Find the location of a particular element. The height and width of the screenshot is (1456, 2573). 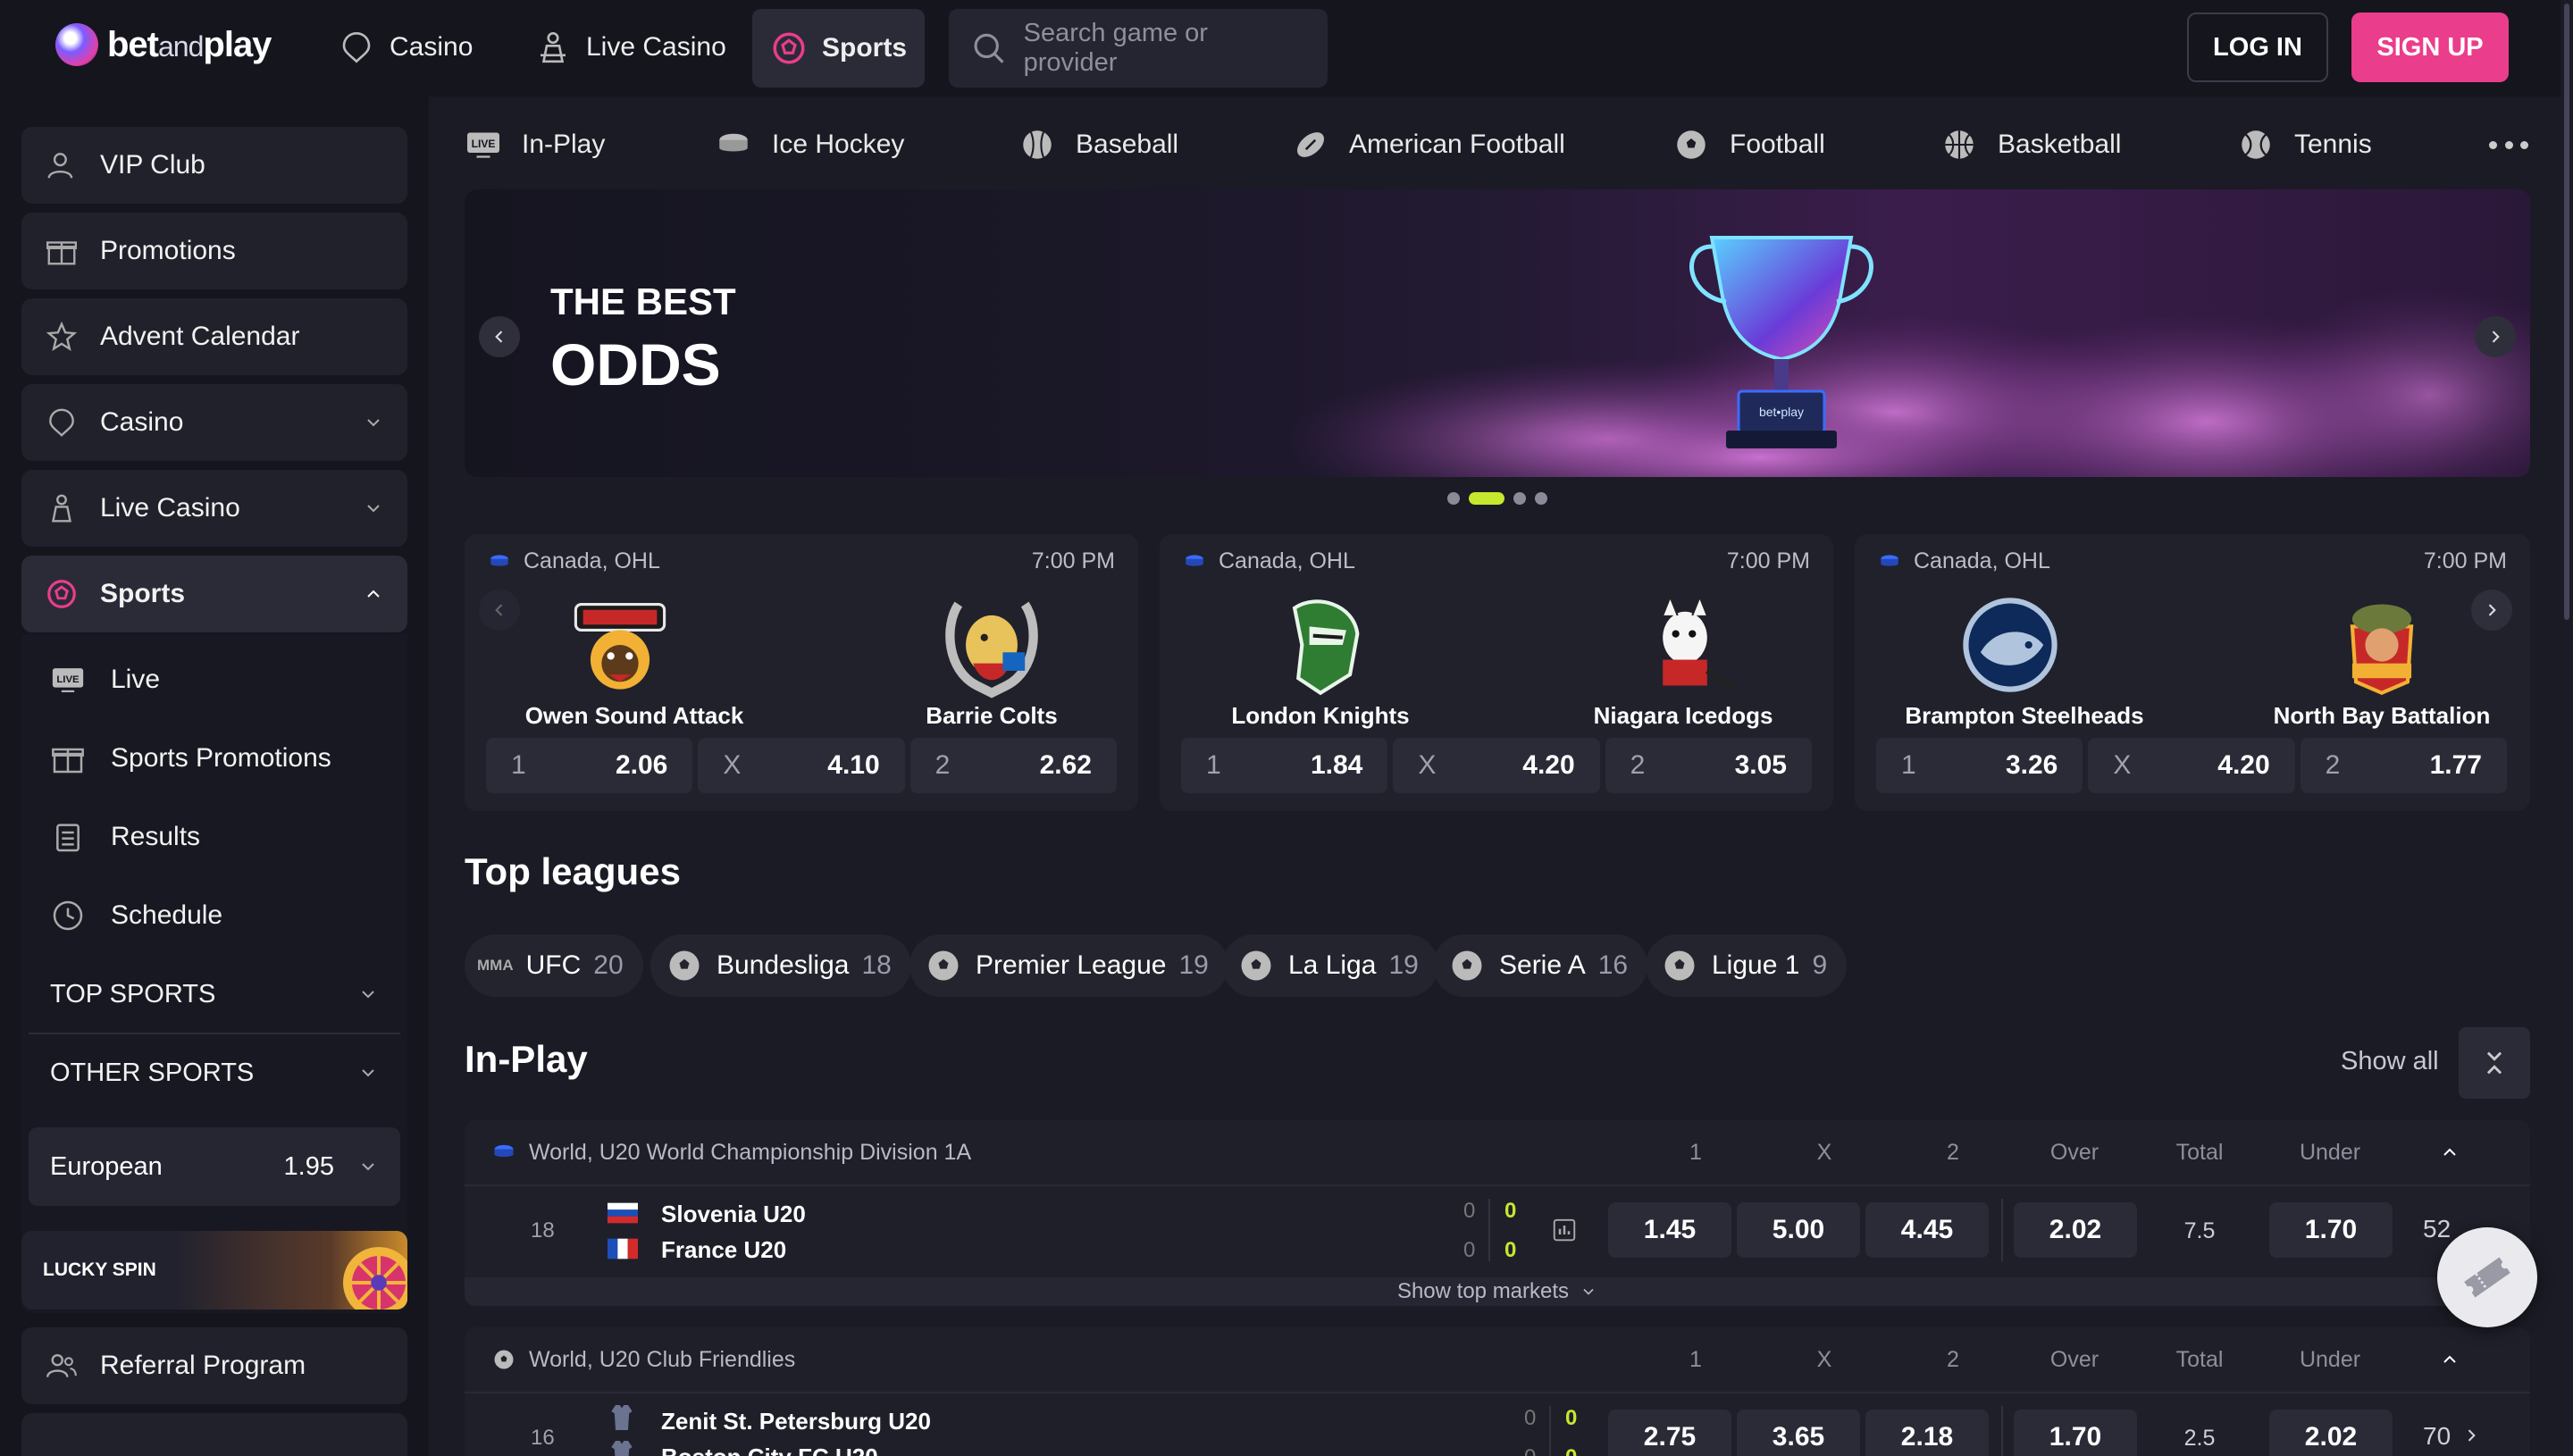

stats-icon is located at coordinates (1564, 1230).